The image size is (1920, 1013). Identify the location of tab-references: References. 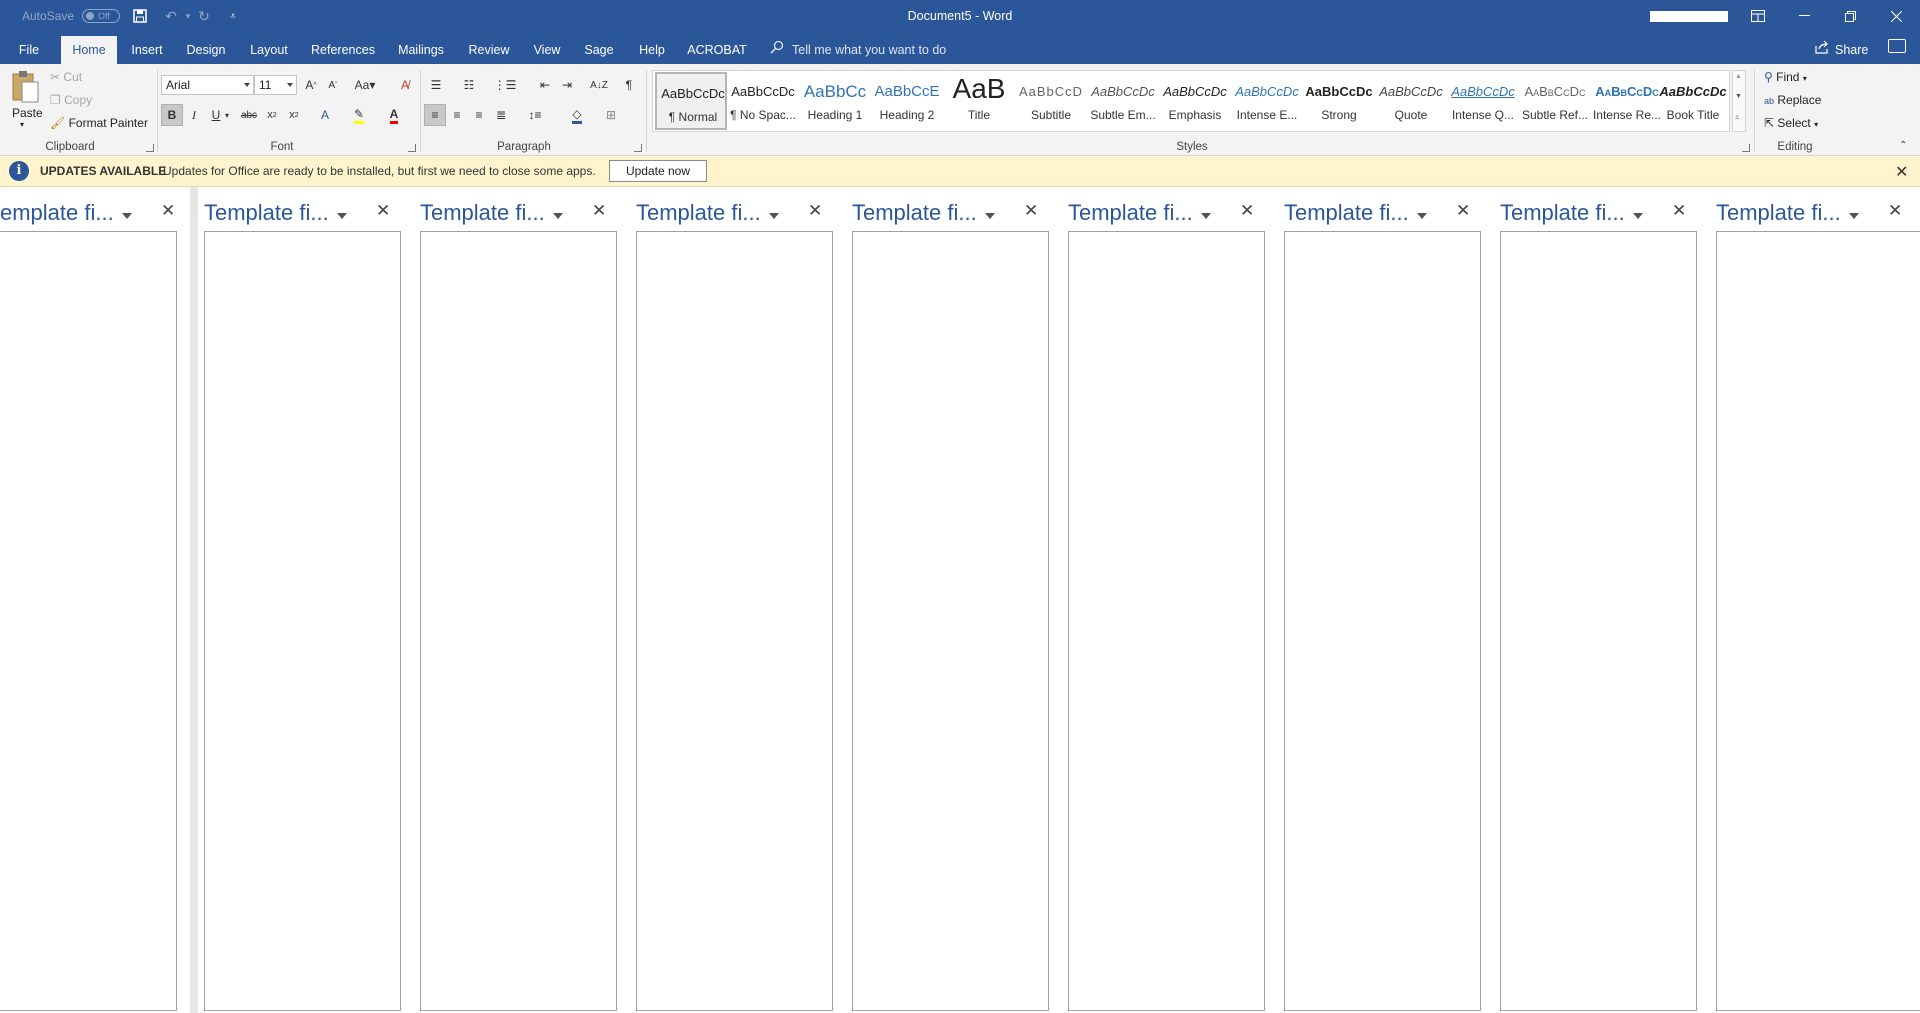
(343, 50).